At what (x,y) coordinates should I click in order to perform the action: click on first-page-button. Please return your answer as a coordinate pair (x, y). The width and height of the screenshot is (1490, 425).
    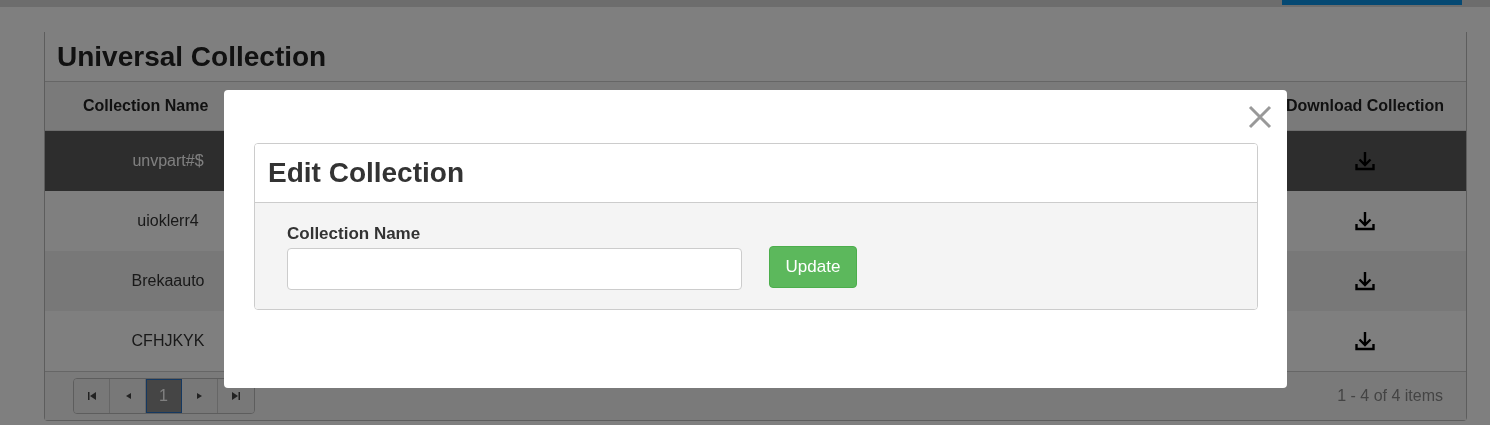
    Looking at the image, I should click on (92, 396).